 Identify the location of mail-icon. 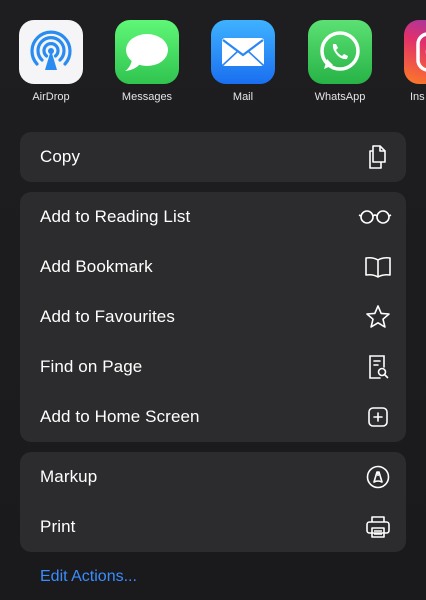
(243, 52).